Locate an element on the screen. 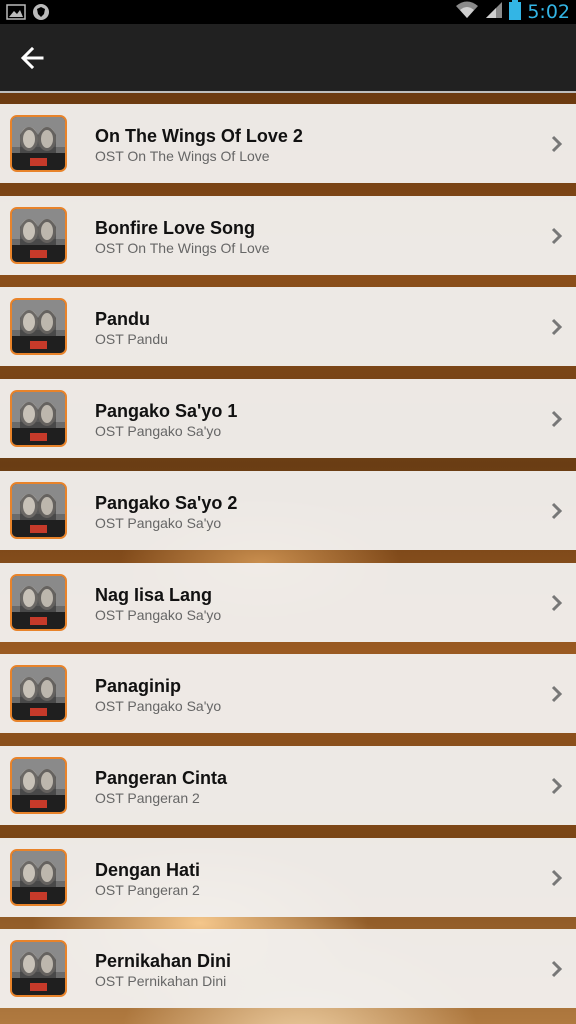 This screenshot has width=576, height=1024. song-subtitle: OST Pernikahan Dini is located at coordinates (161, 981).